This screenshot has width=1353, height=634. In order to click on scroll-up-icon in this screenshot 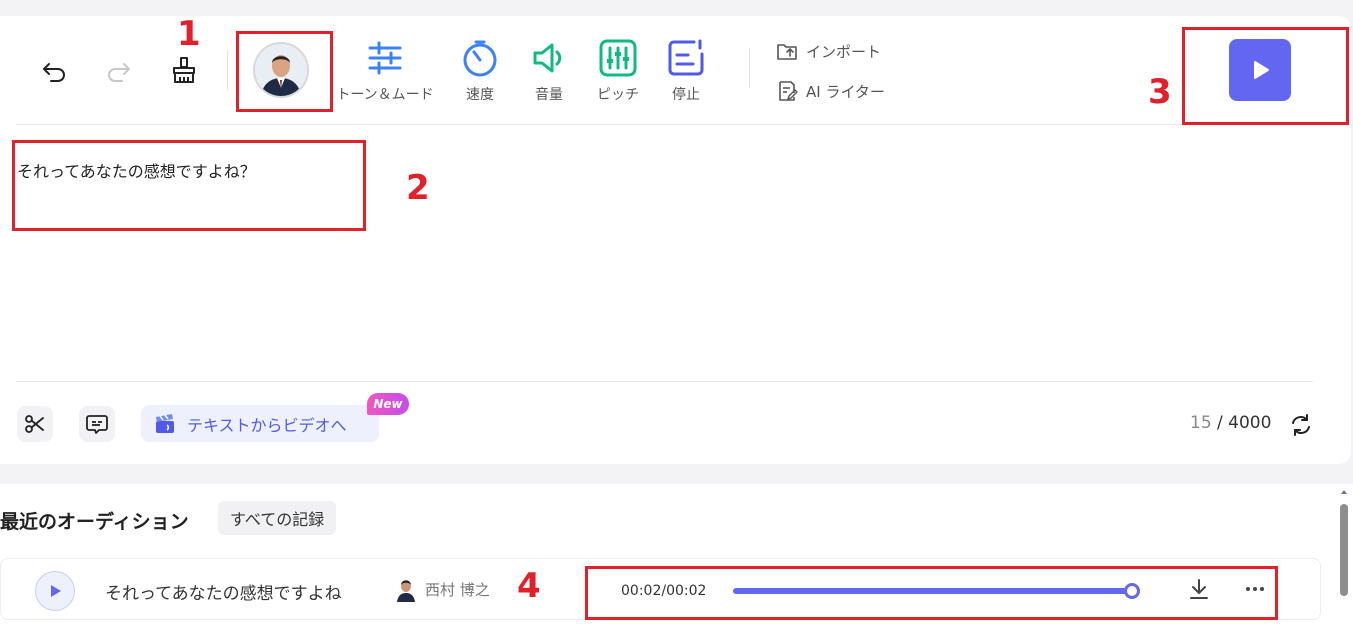, I will do `click(1344, 492)`.